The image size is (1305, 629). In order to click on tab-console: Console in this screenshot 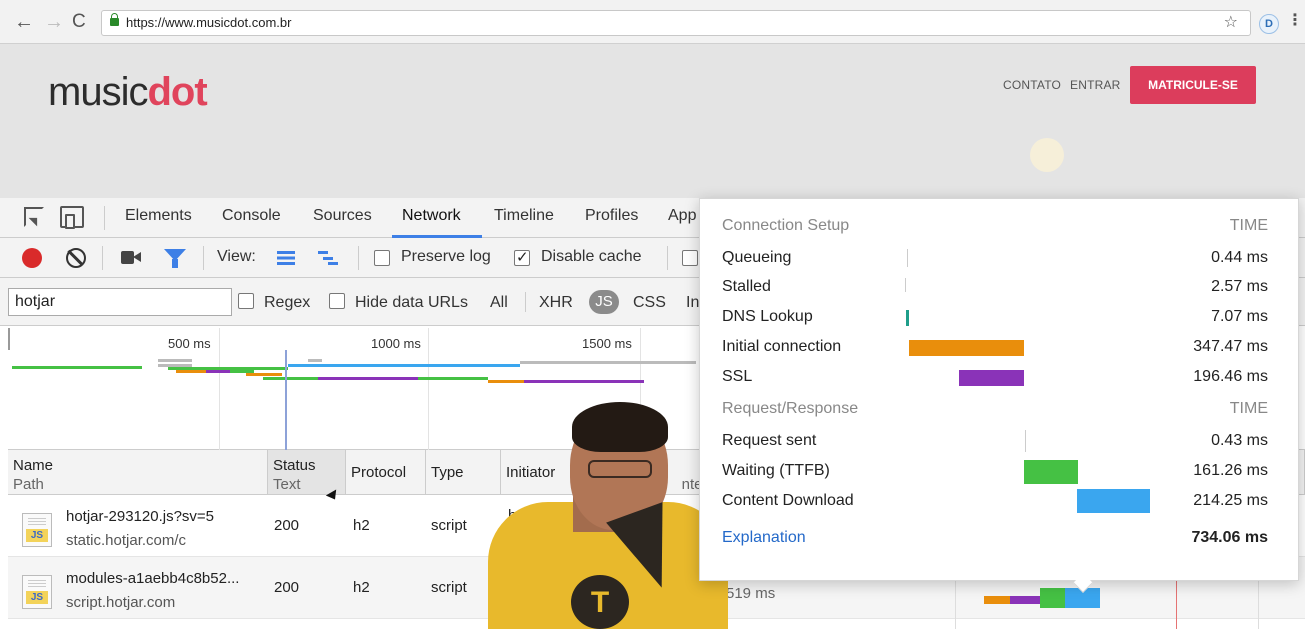, I will do `click(251, 216)`.